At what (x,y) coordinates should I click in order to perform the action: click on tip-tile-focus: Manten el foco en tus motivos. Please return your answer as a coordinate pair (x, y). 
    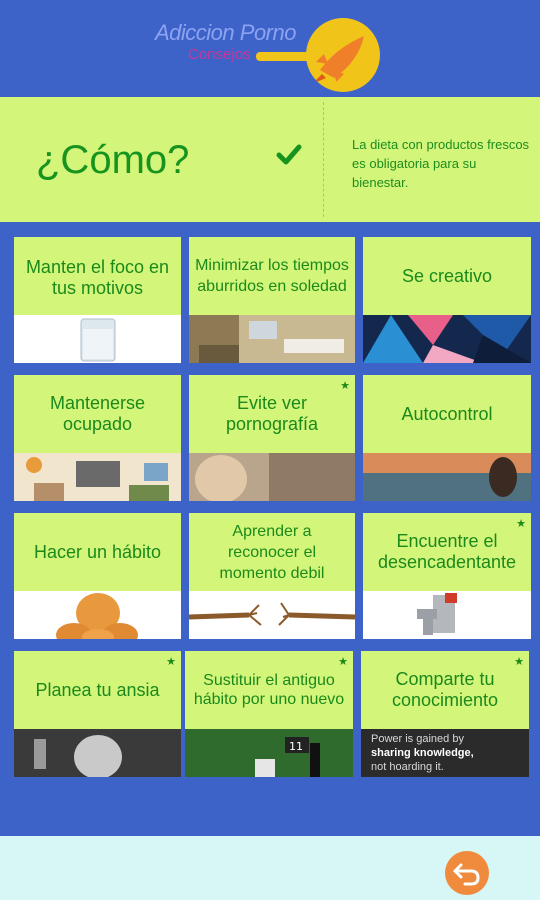
    Looking at the image, I should click on (97, 300).